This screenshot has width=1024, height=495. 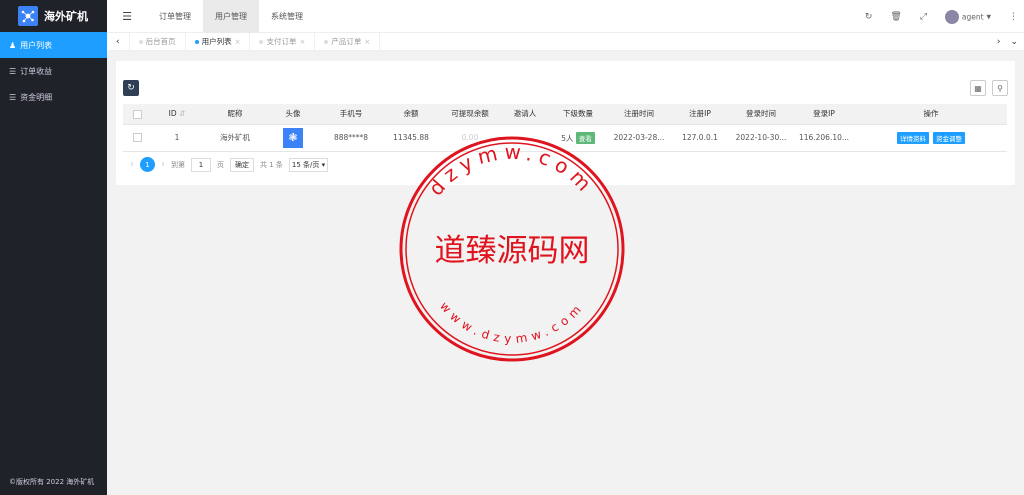 I want to click on tab-home: 后台首页, so click(x=158, y=41).